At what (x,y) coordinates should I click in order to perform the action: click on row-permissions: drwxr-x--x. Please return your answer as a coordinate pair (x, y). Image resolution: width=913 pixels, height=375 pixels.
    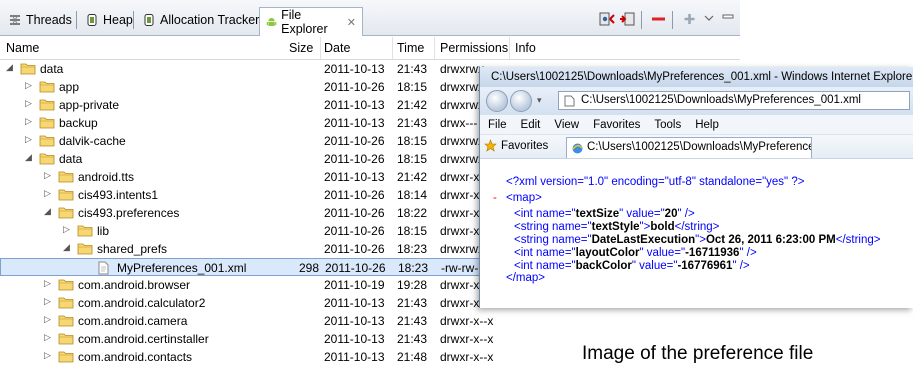
    Looking at the image, I should click on (467, 357).